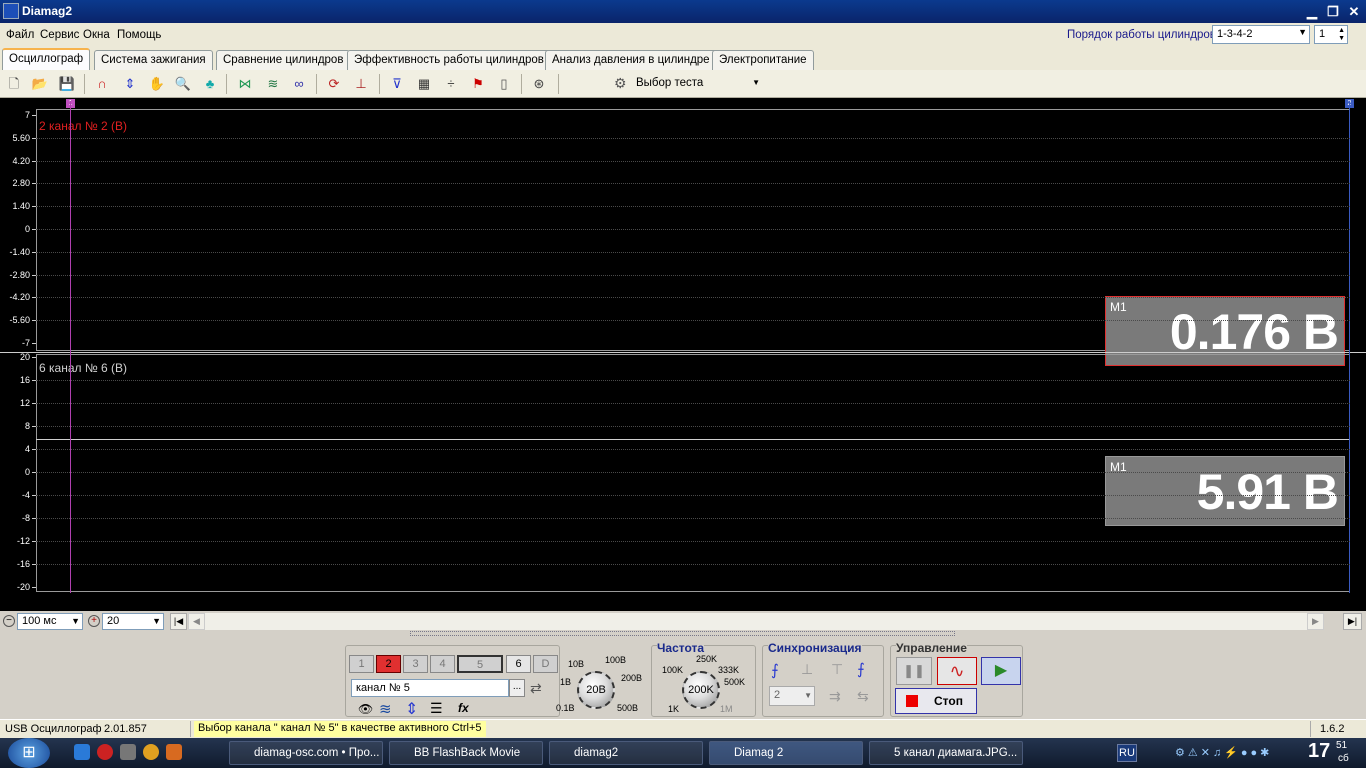  I want to click on tab-cylinder-efficiency: Эффективность работы цилиндров, so click(449, 60).